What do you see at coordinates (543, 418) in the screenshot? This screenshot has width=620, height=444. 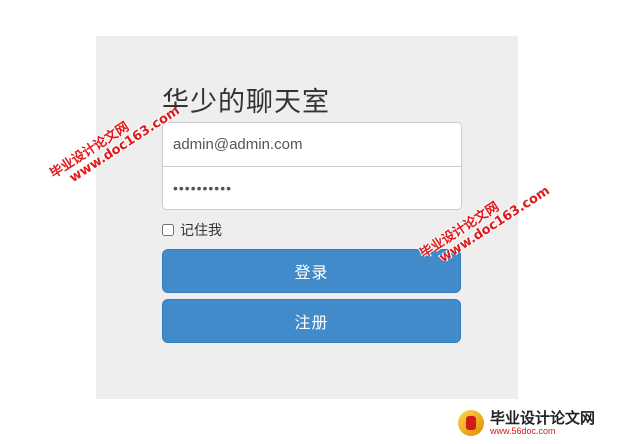 I see `footer-logo-name: 毕业设计论文网` at bounding box center [543, 418].